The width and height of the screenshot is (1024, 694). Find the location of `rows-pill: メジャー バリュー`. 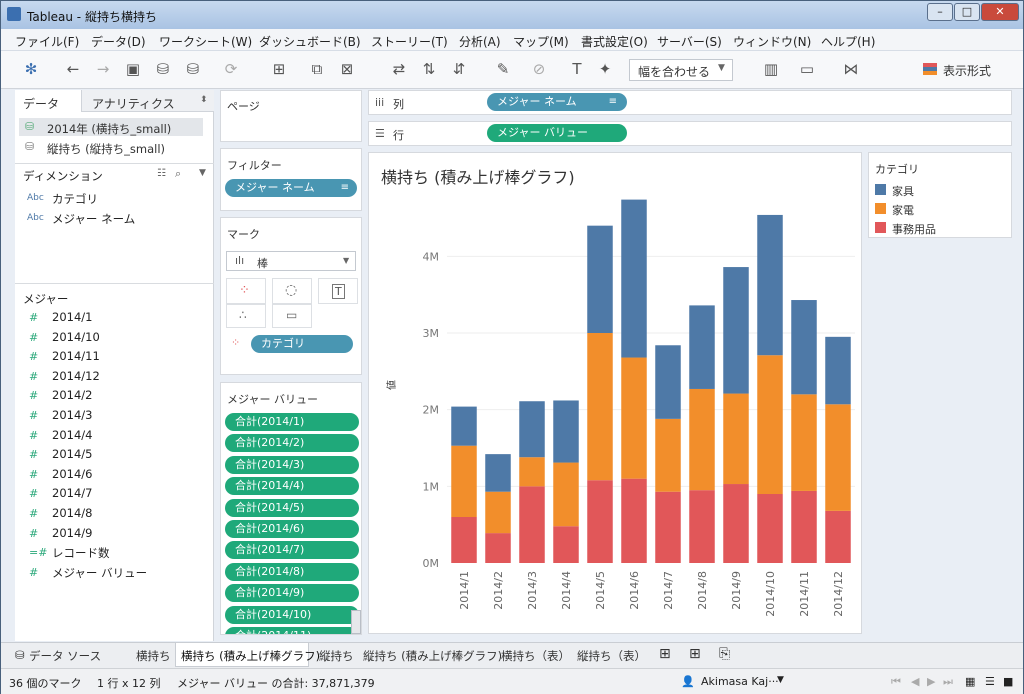

rows-pill: メジャー バリュー is located at coordinates (557, 133).